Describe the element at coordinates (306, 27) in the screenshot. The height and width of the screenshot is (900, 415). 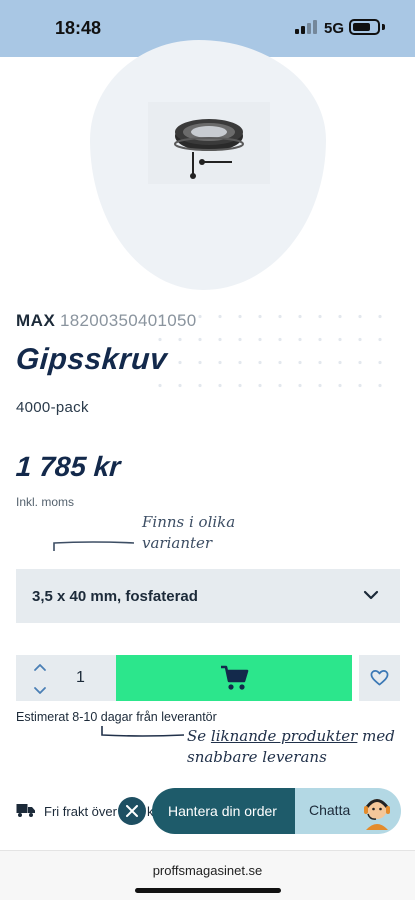
I see `signal-icon` at that location.